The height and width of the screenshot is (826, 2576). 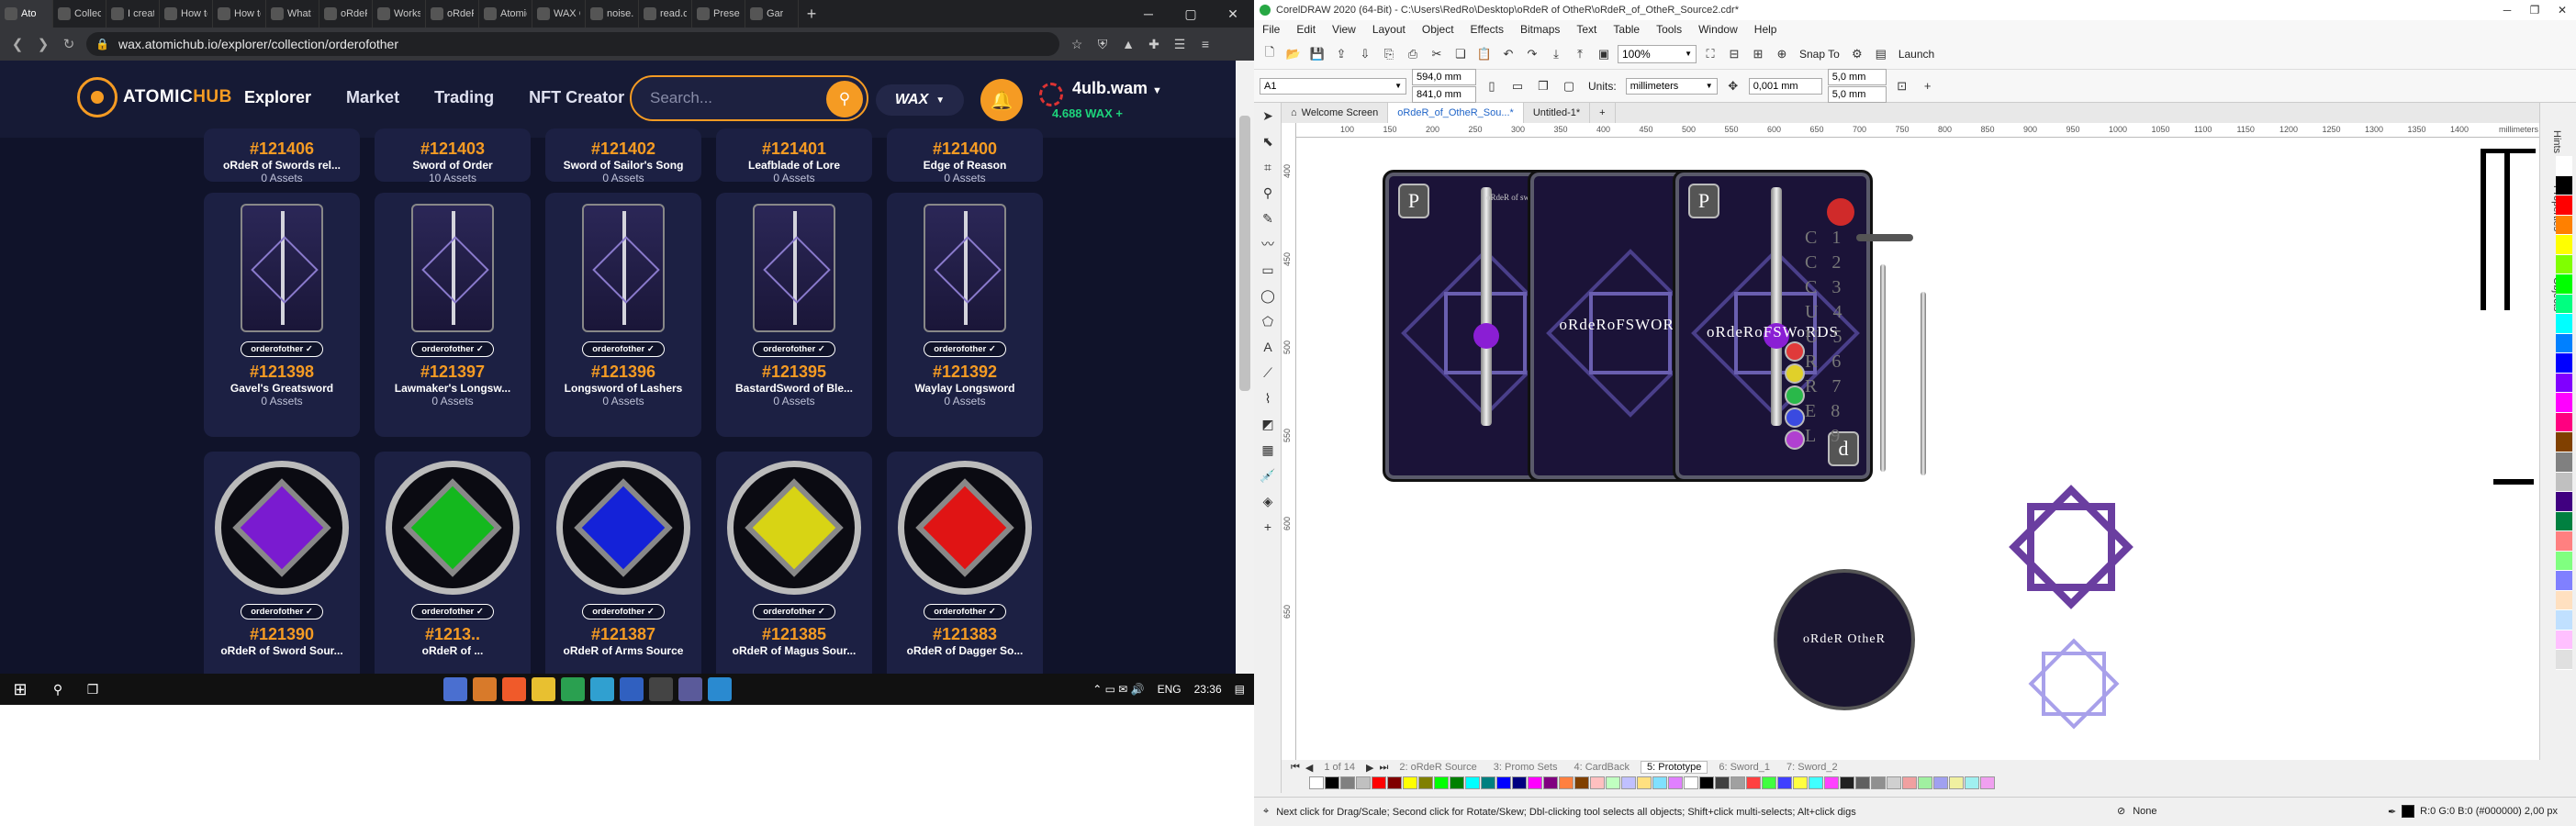 What do you see at coordinates (1438, 30) in the screenshot?
I see `menu-object: Object` at bounding box center [1438, 30].